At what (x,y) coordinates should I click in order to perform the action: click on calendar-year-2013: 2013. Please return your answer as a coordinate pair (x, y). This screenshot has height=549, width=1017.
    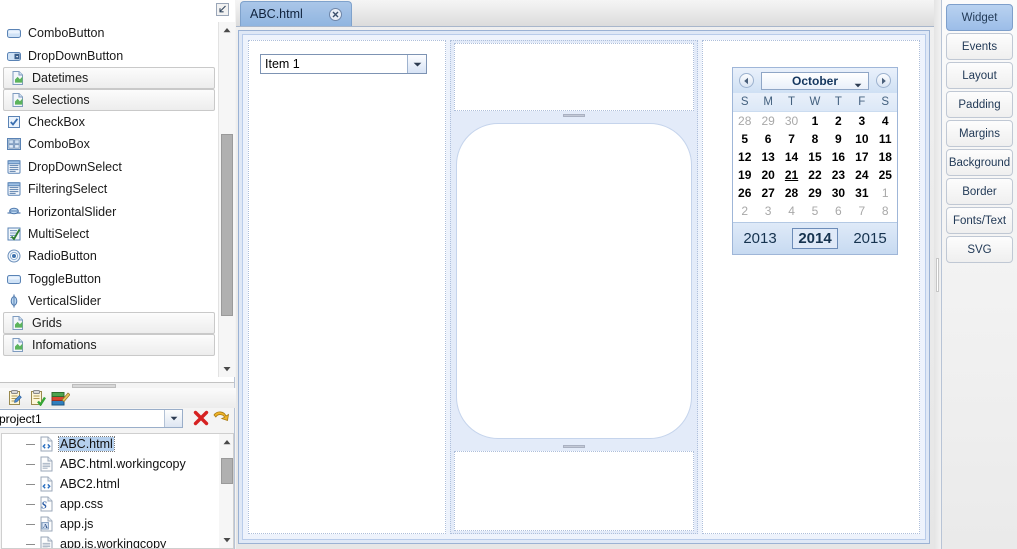
    Looking at the image, I should click on (759, 238).